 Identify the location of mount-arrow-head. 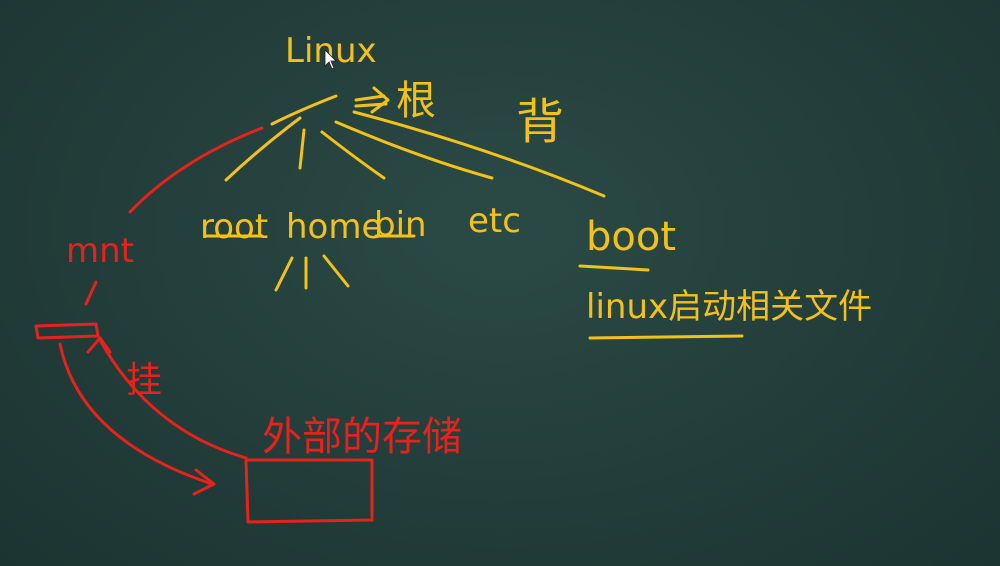
(99, 345).